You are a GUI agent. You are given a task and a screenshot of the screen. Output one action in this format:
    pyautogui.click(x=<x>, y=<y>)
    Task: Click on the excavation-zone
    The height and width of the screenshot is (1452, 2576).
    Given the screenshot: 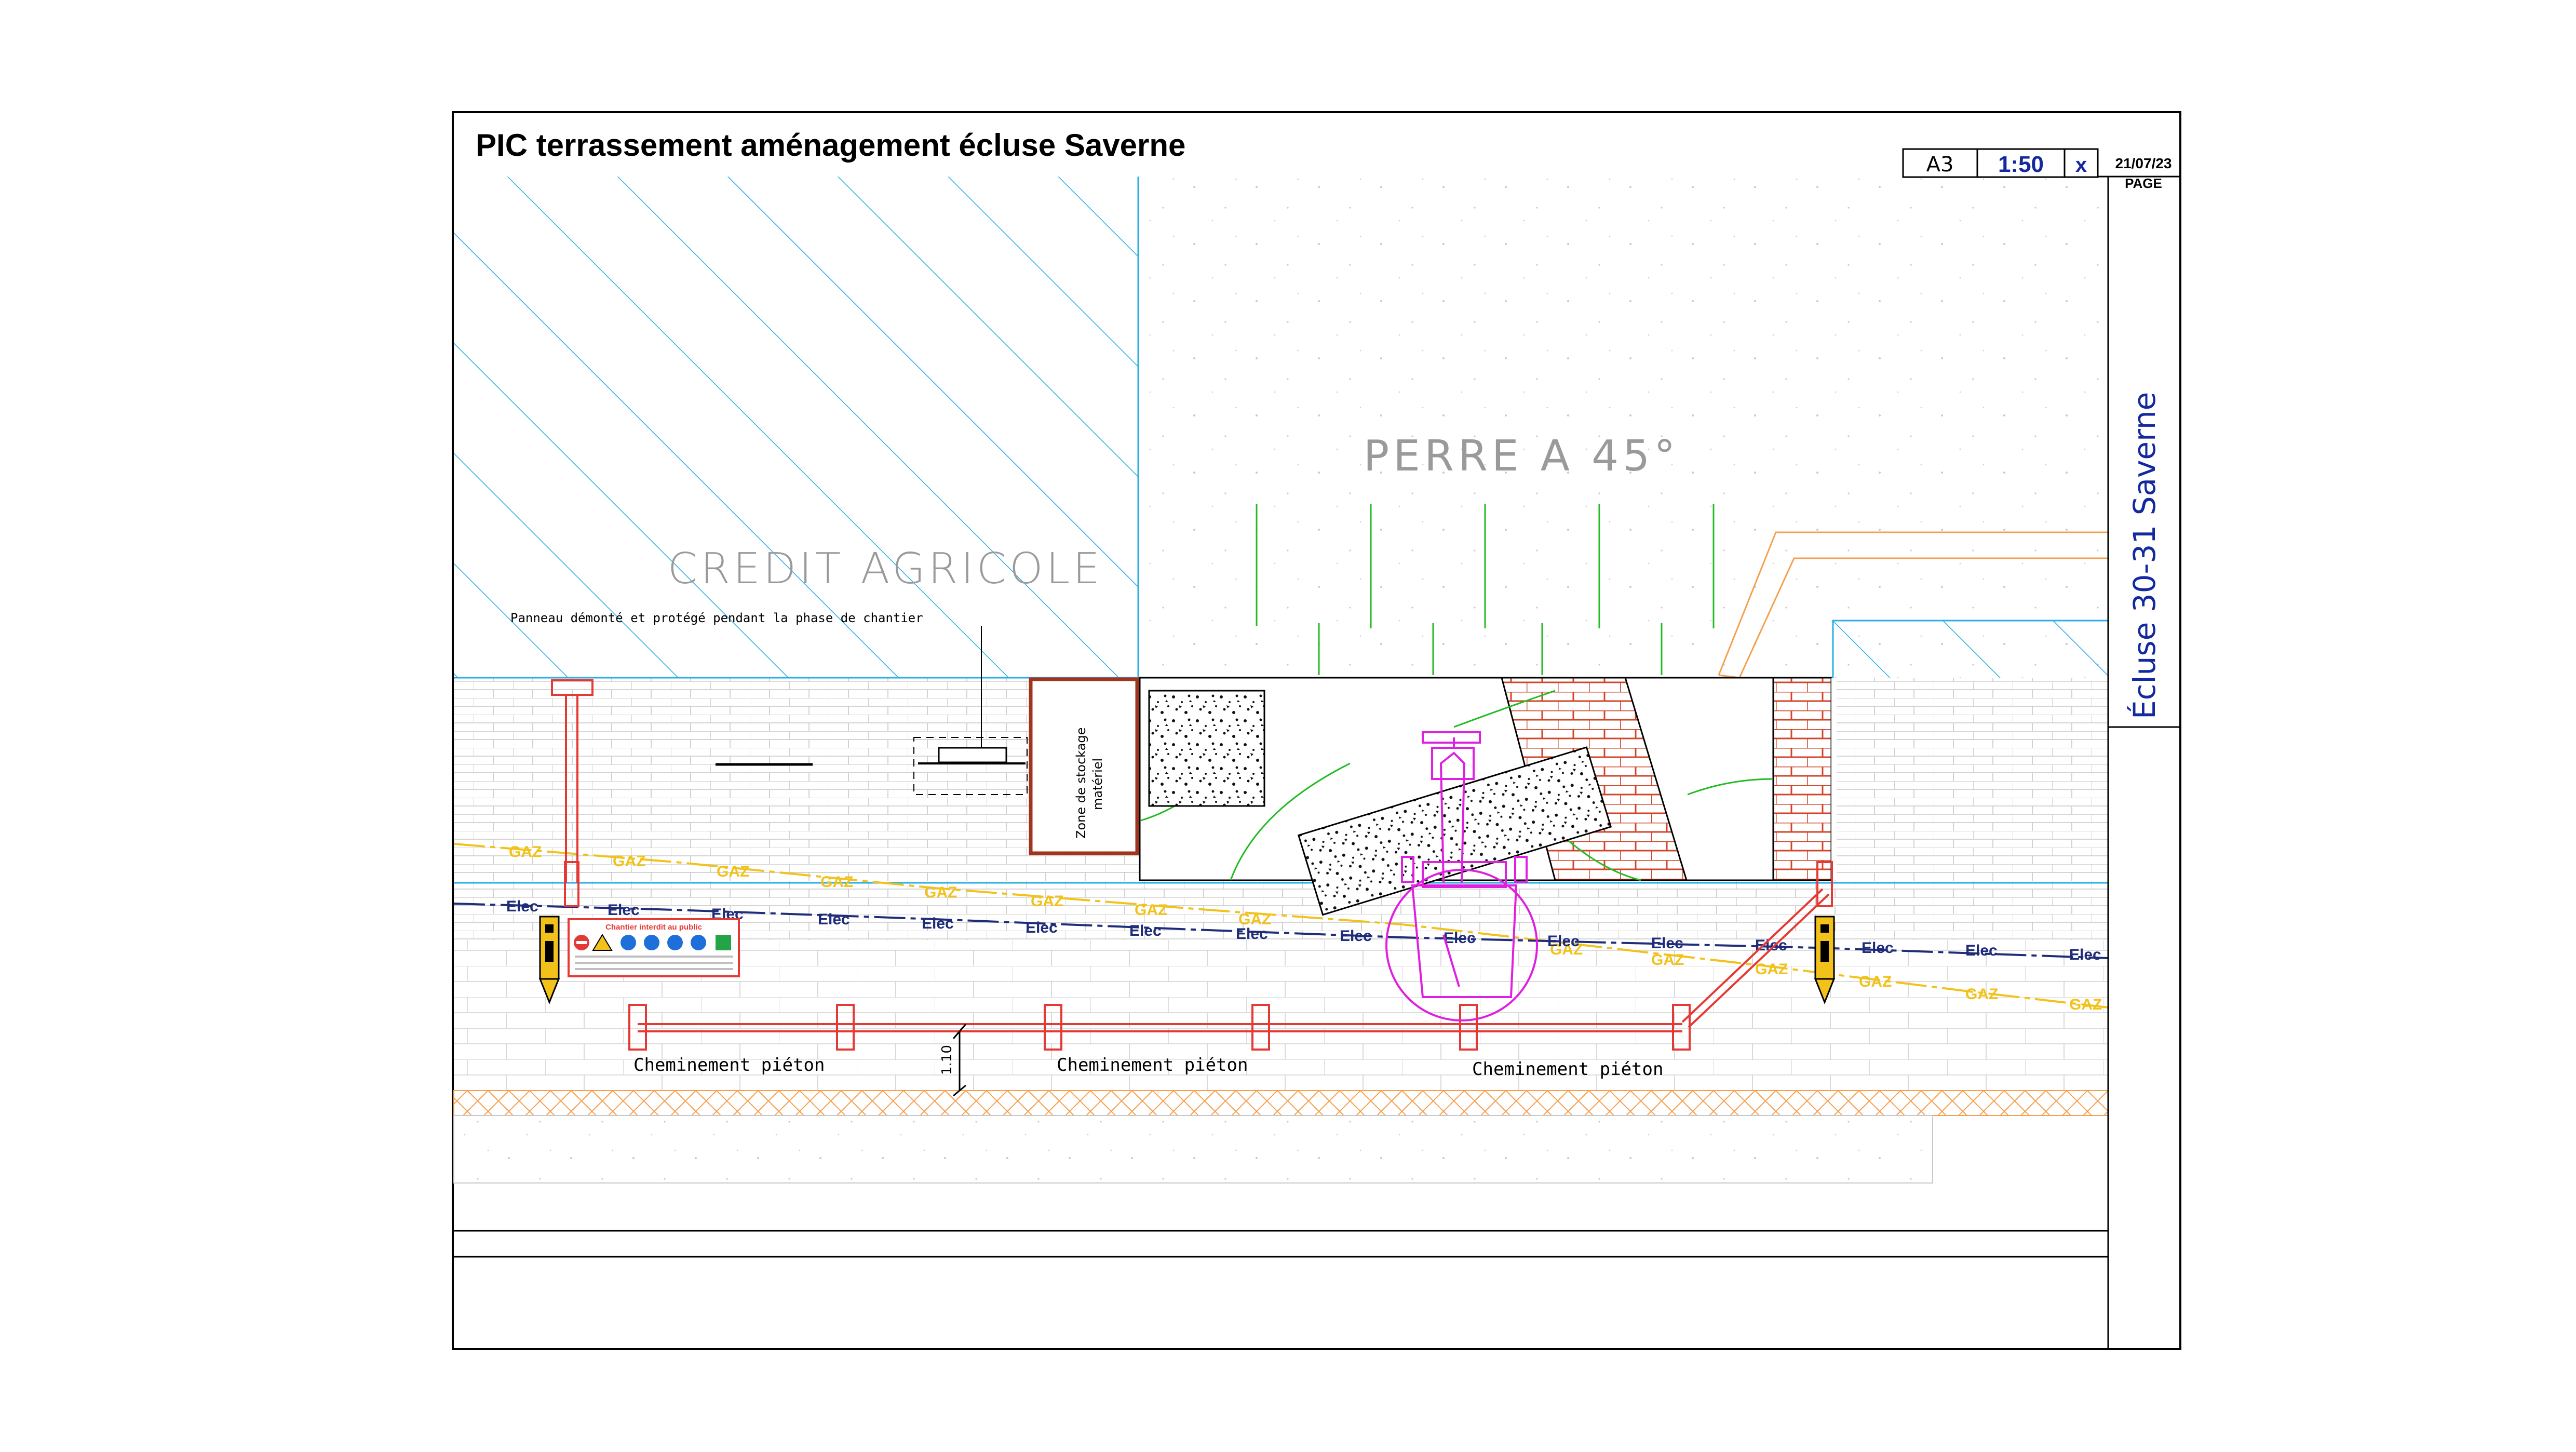 What is the action you would take?
    pyautogui.click(x=1488, y=796)
    